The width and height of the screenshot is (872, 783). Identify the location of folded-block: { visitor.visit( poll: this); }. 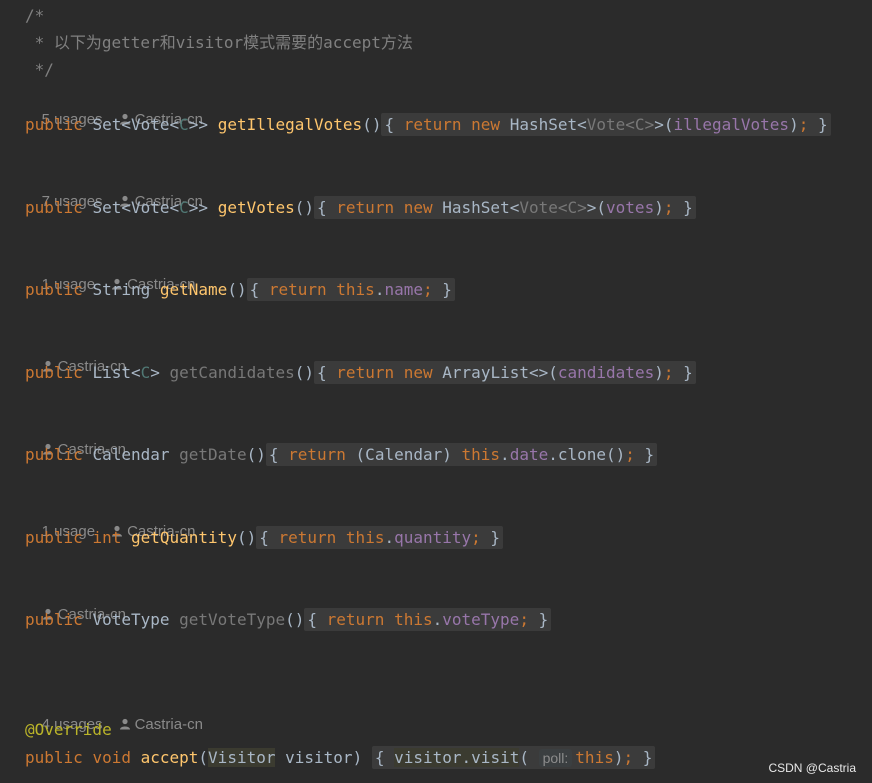
(513, 757).